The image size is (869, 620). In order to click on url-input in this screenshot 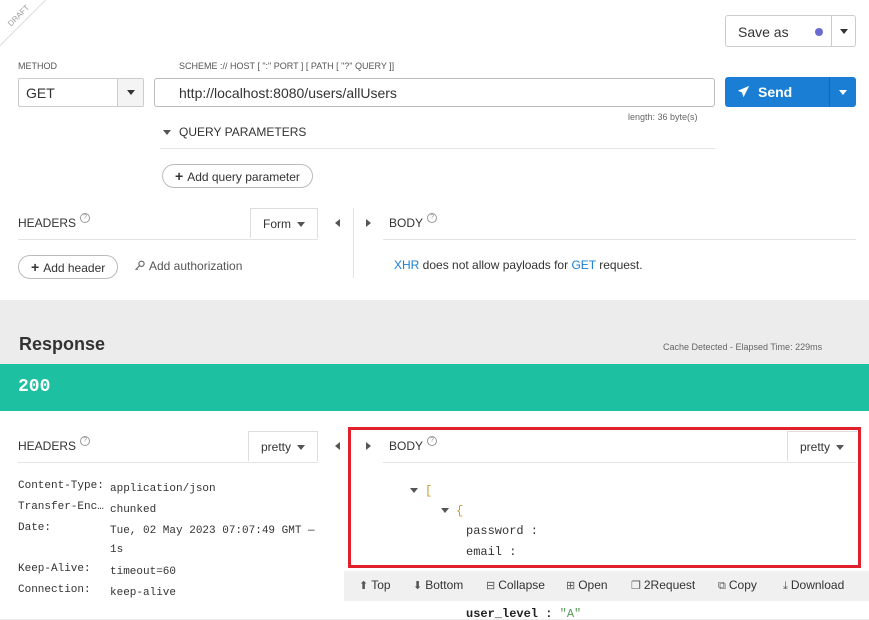, I will do `click(434, 92)`.